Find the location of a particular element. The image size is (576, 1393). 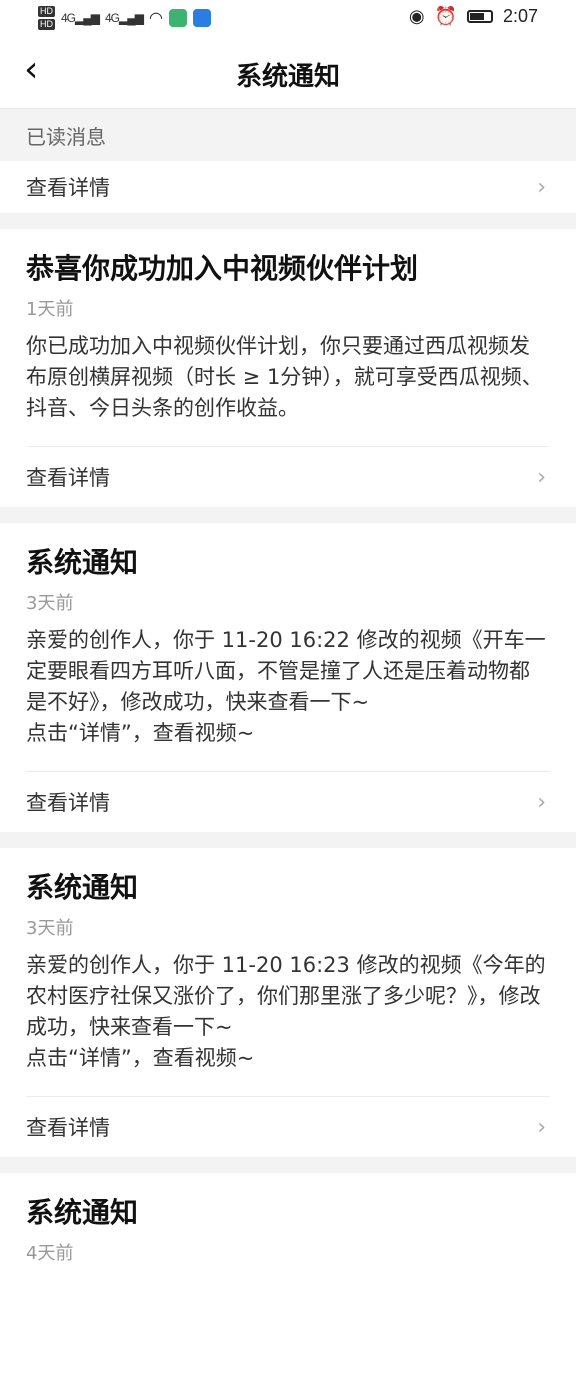

status-right: ◉ ⏰ 2:07 is located at coordinates (473, 16).